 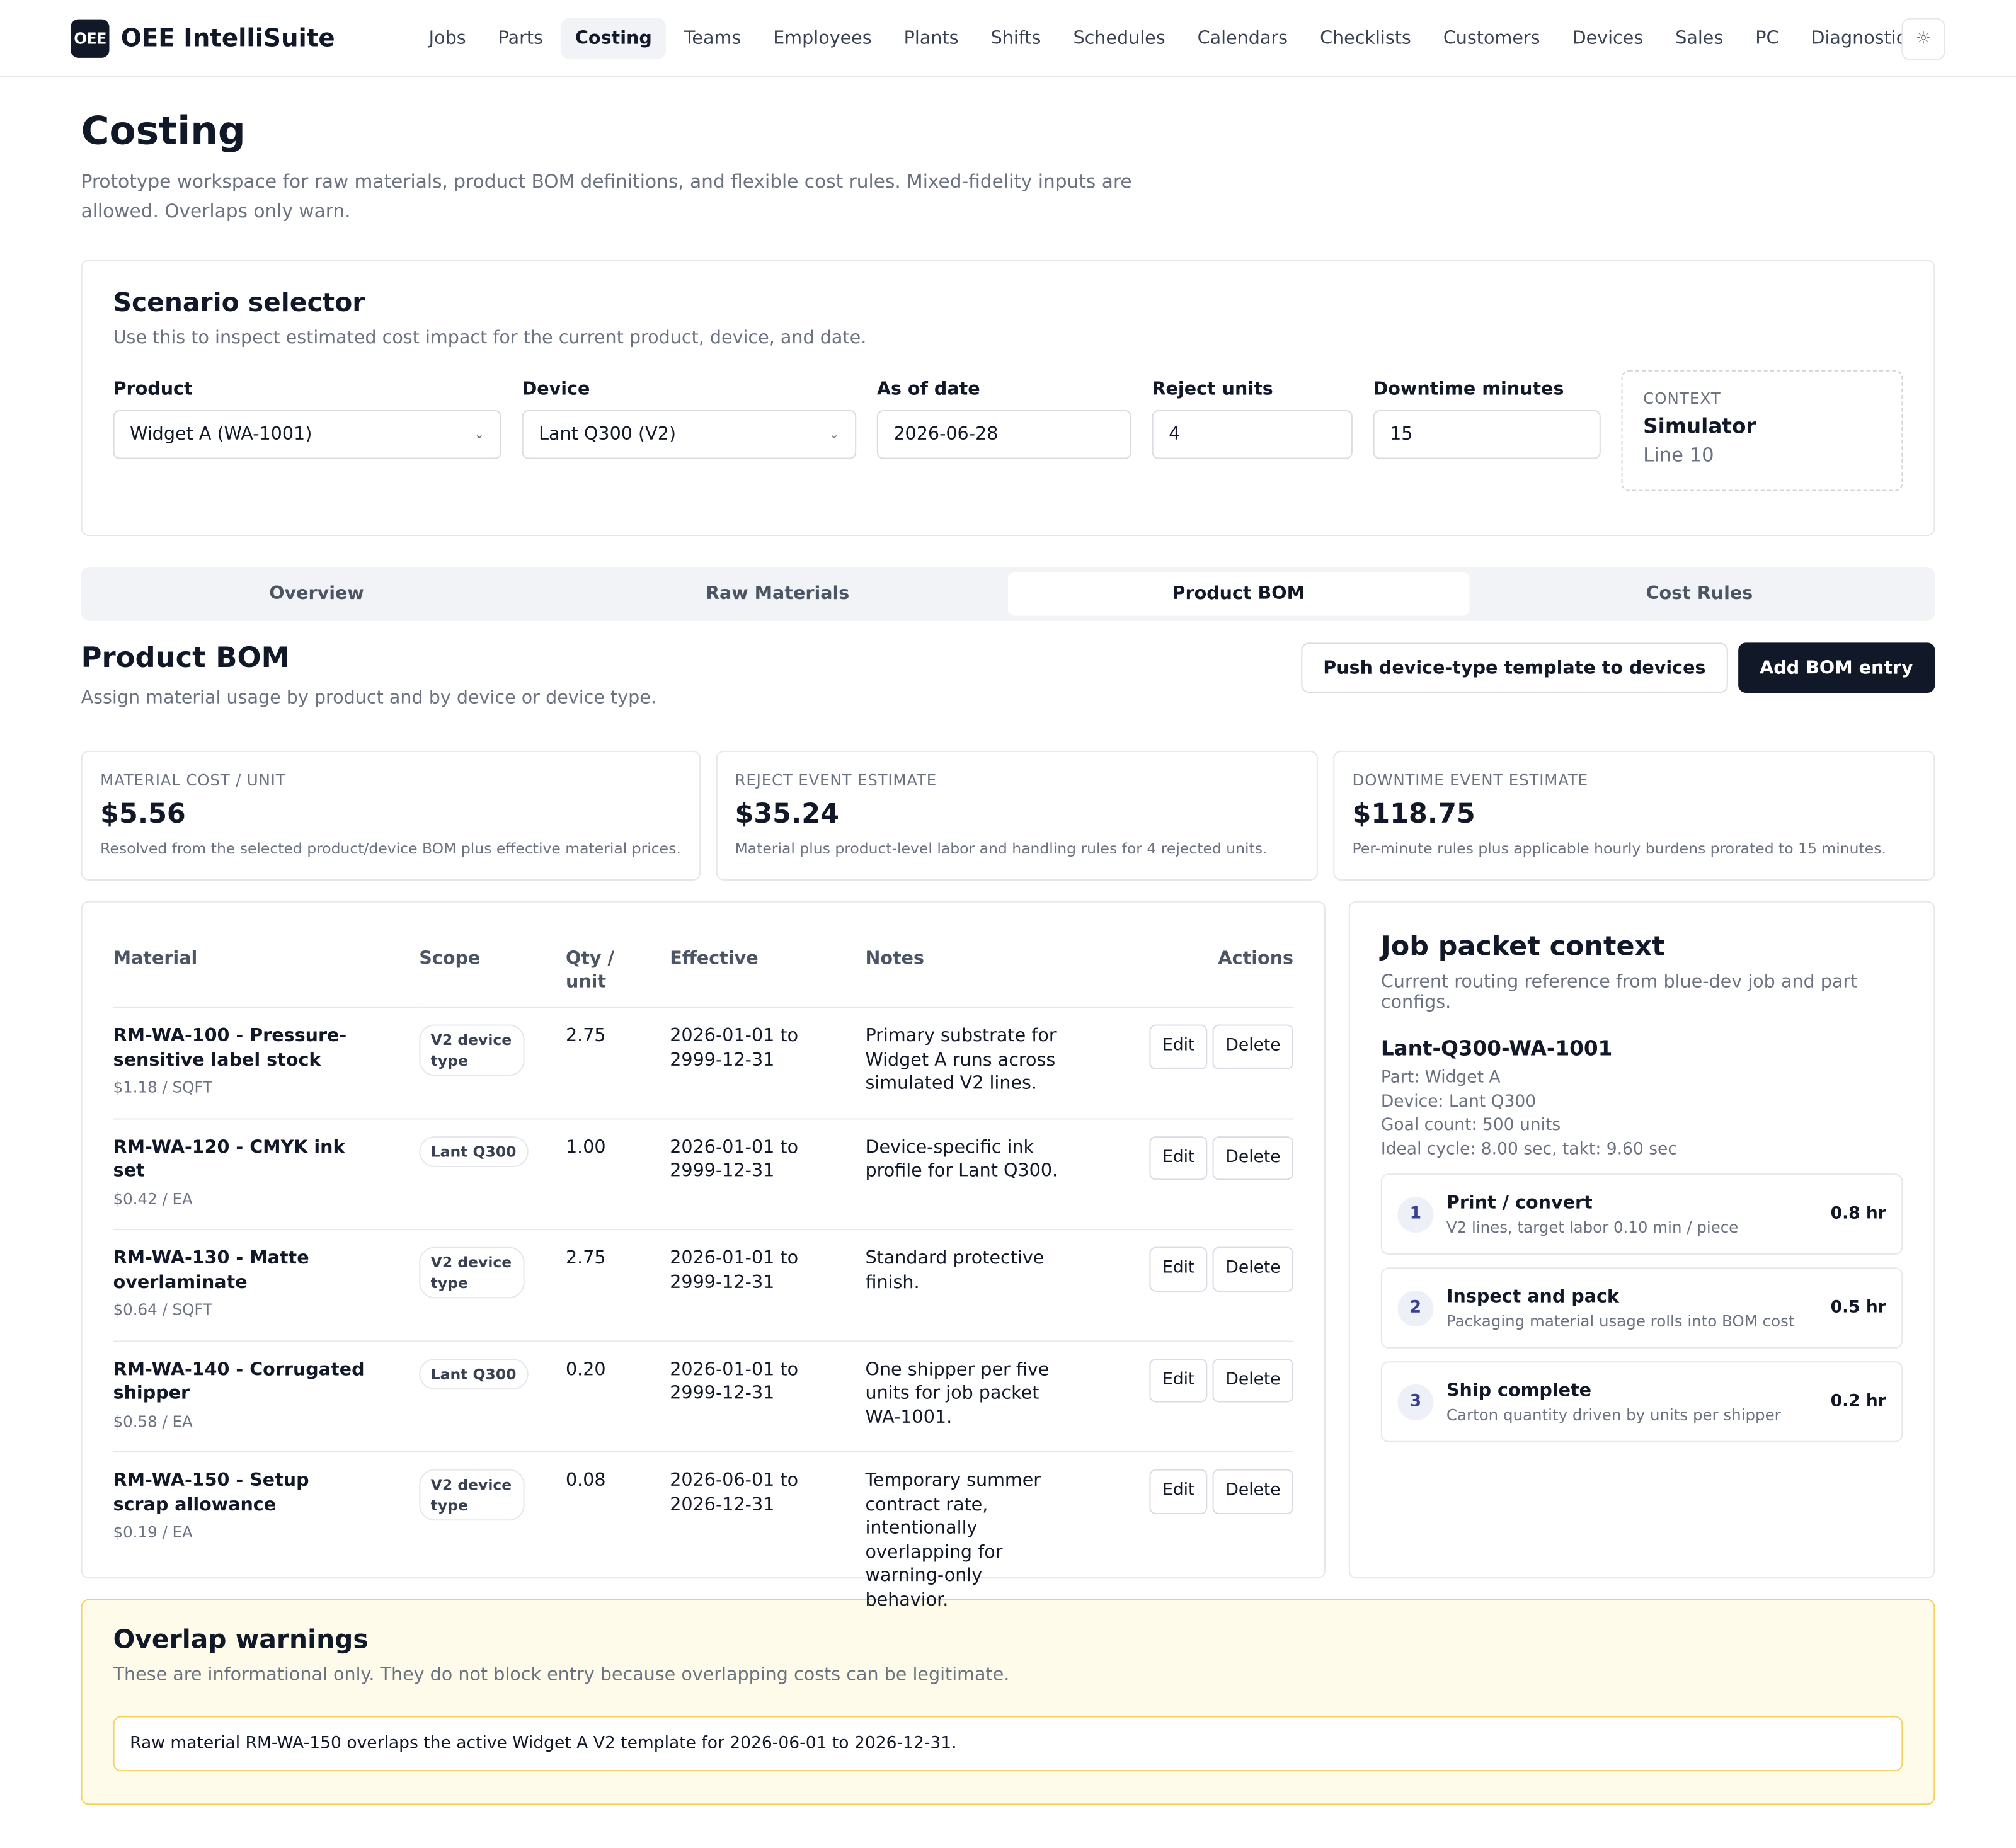 I want to click on nav-item-teams: Teams, so click(x=712, y=38).